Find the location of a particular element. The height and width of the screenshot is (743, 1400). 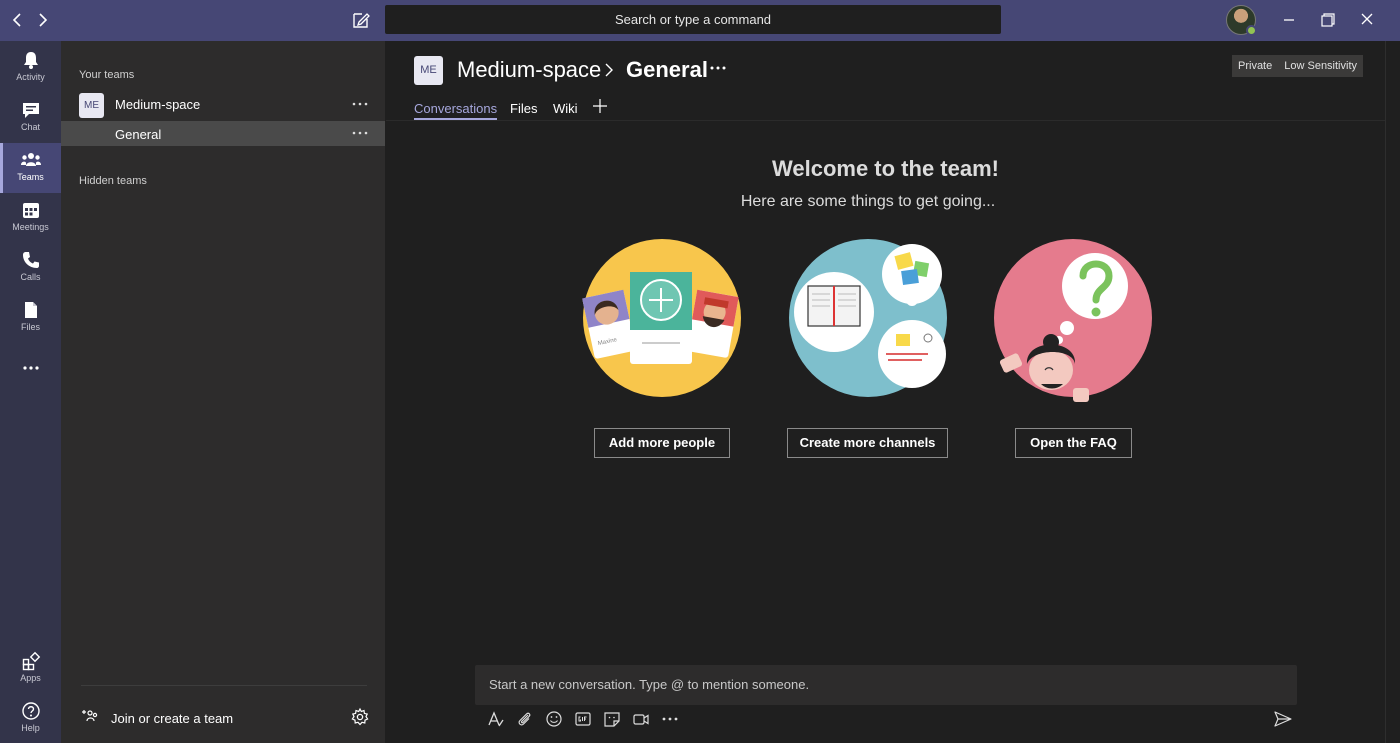

rail-item-files: Files is located at coordinates (30, 318).